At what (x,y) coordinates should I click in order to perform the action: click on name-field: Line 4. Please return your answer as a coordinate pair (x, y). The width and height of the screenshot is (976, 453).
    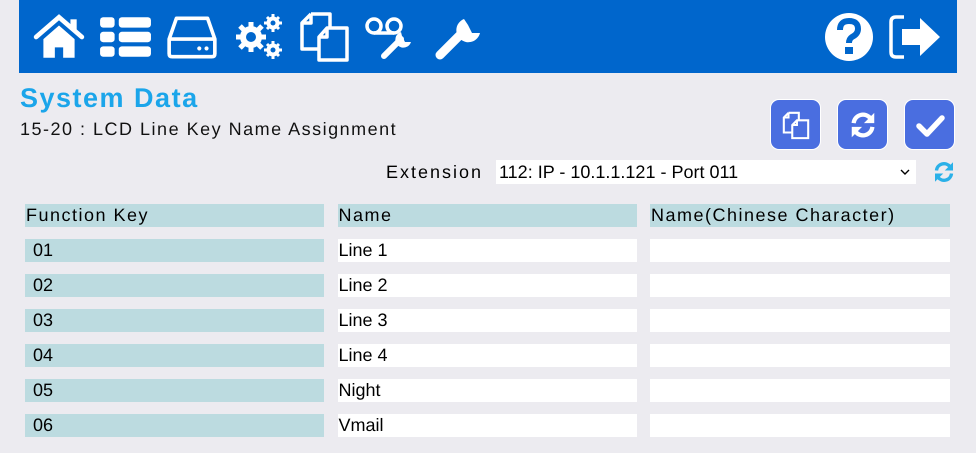
    Looking at the image, I should click on (487, 355).